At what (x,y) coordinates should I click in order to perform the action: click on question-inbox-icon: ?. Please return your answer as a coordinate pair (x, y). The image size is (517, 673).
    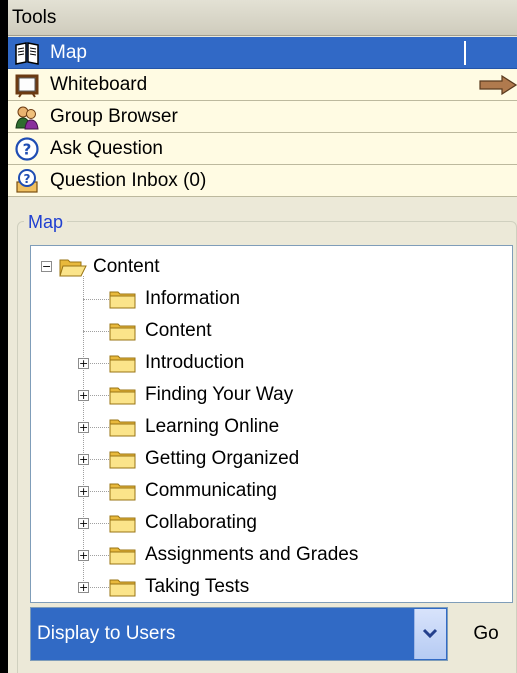
    Looking at the image, I should click on (27, 181).